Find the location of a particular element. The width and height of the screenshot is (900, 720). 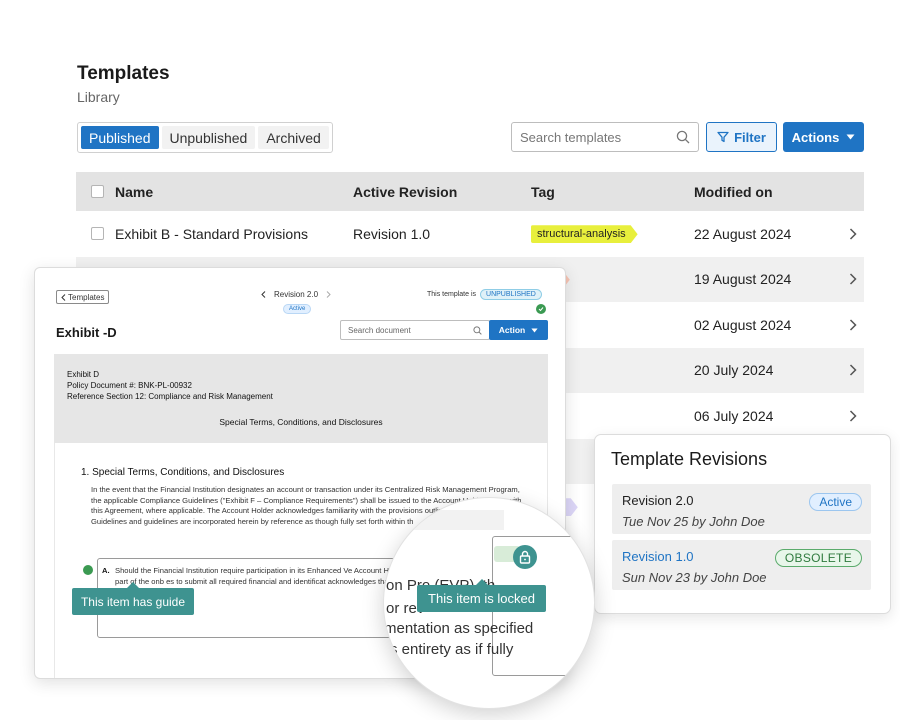

status-badge: UNPUBLISHED is located at coordinates (511, 294).